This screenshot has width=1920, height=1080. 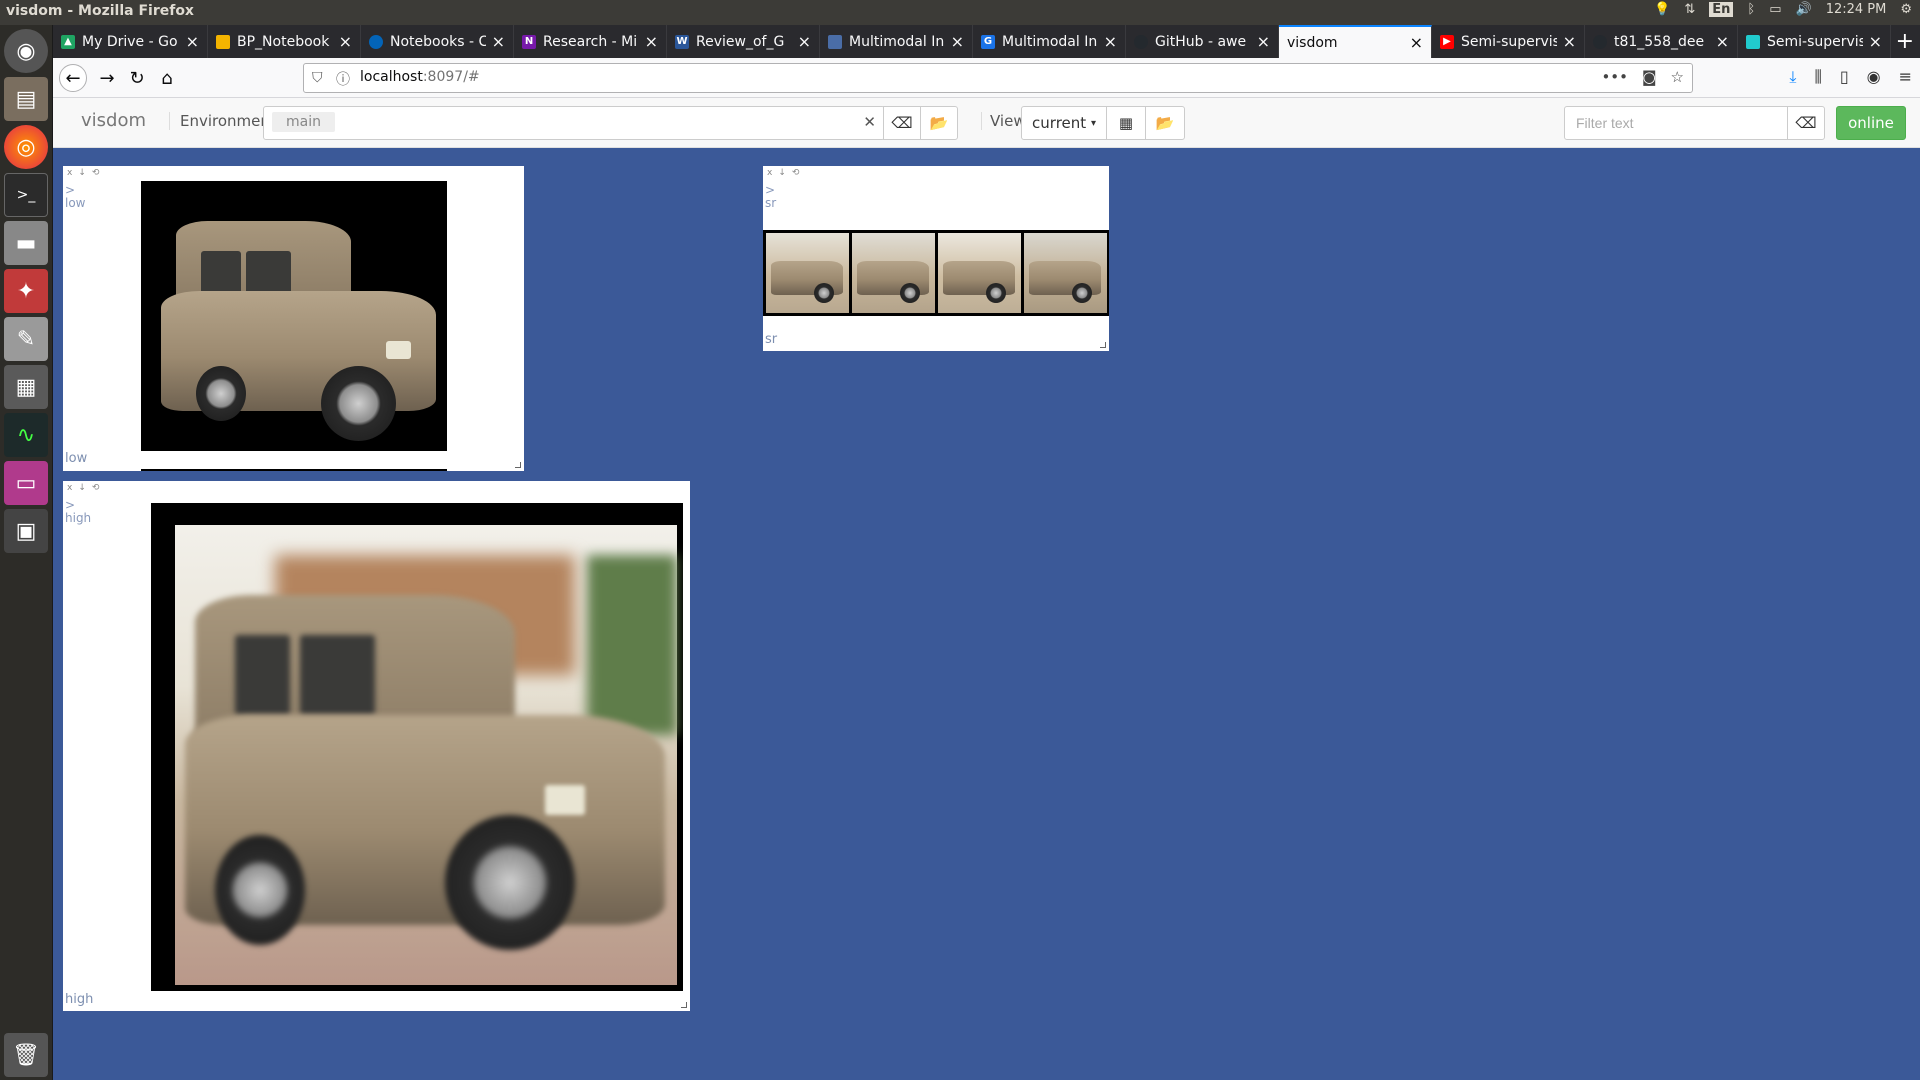 I want to click on tab: BP_Notebook ×, so click(x=284, y=41).